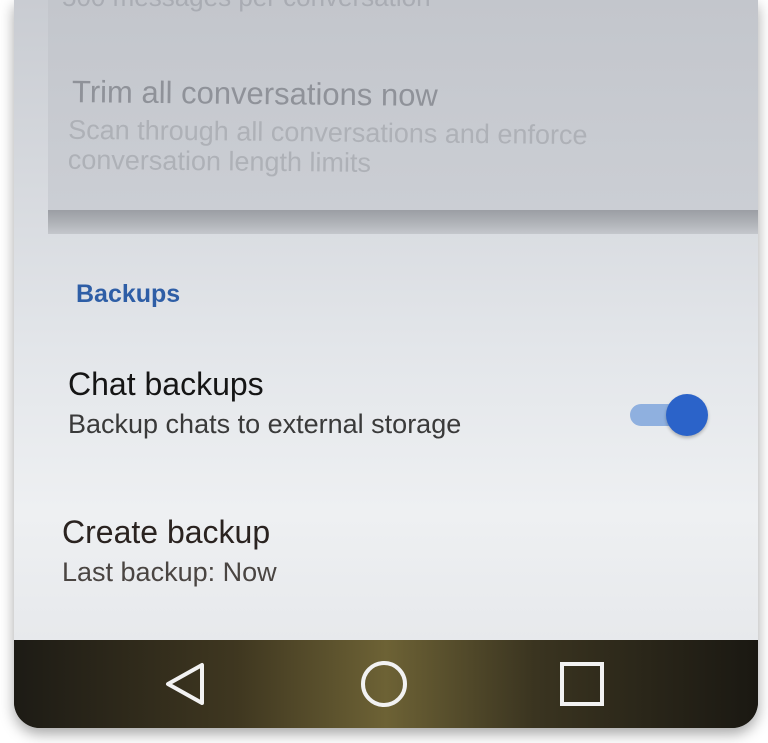 Image resolution: width=768 pixels, height=743 pixels. What do you see at coordinates (265, 424) in the screenshot?
I see `chat-backups-summary: Backup chats to external storage` at bounding box center [265, 424].